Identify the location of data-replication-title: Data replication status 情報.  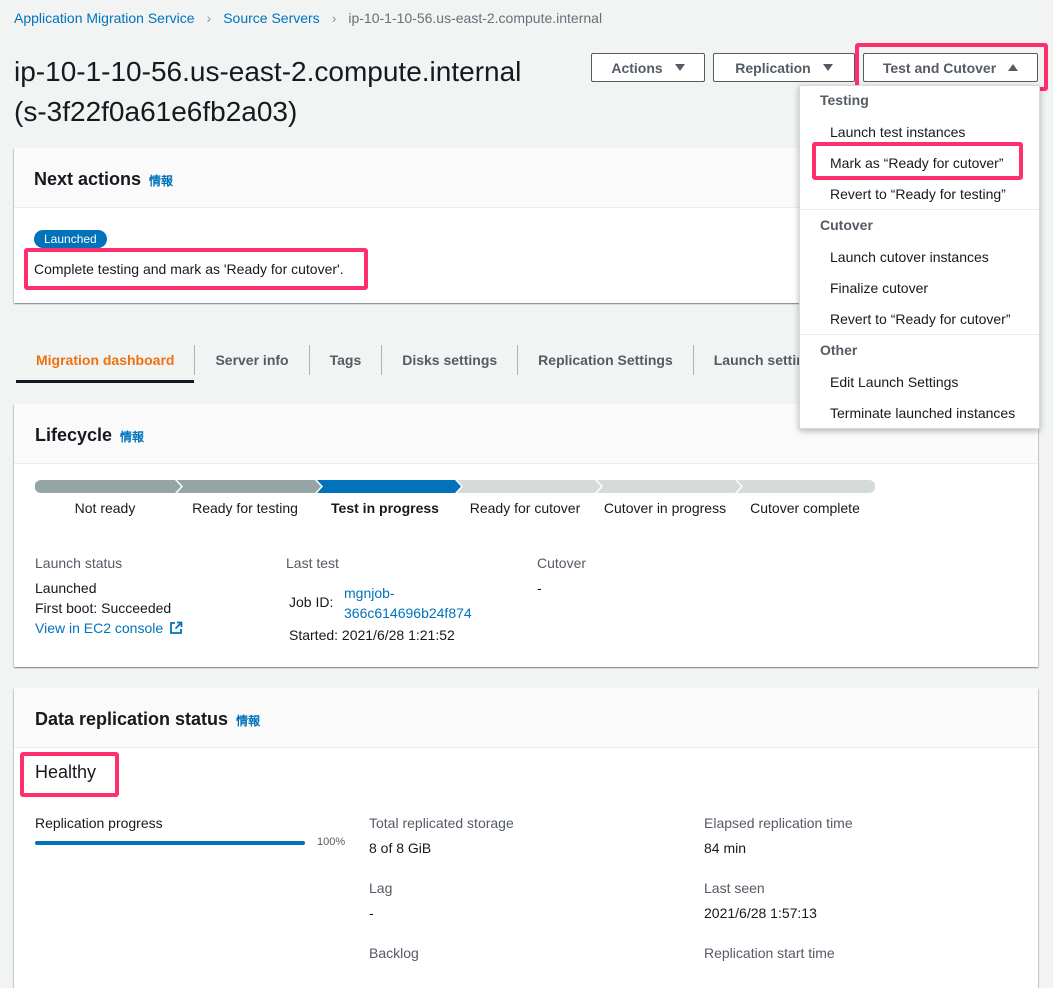
(147, 719).